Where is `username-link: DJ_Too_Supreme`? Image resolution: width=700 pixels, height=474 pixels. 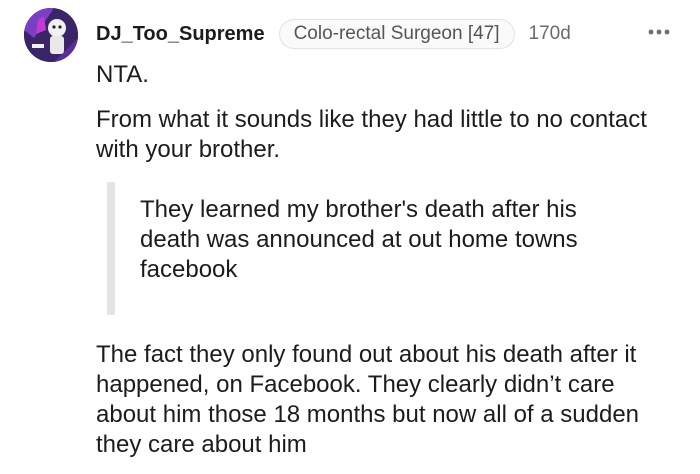 username-link: DJ_Too_Supreme is located at coordinates (180, 34).